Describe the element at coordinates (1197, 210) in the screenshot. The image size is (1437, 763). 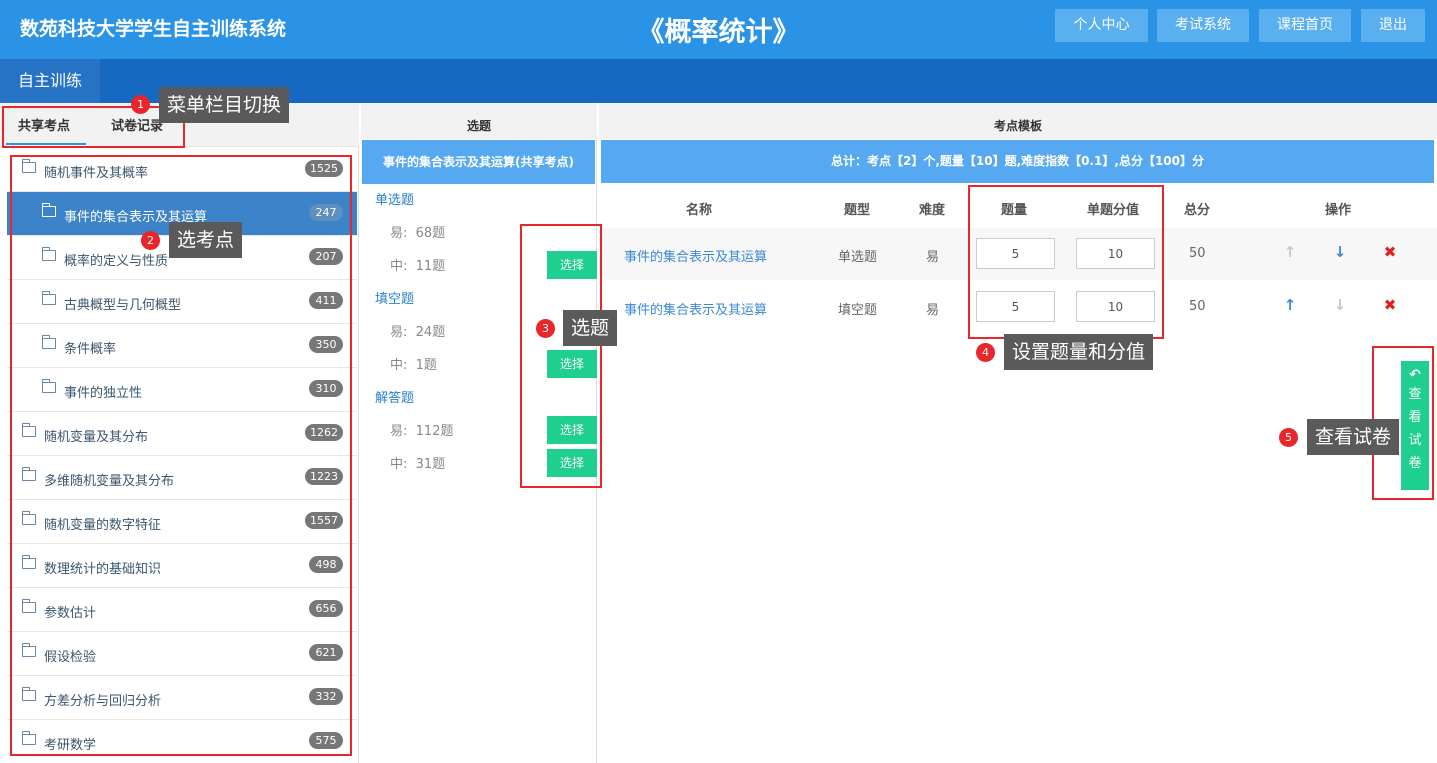
I see `col-total: 总分` at that location.